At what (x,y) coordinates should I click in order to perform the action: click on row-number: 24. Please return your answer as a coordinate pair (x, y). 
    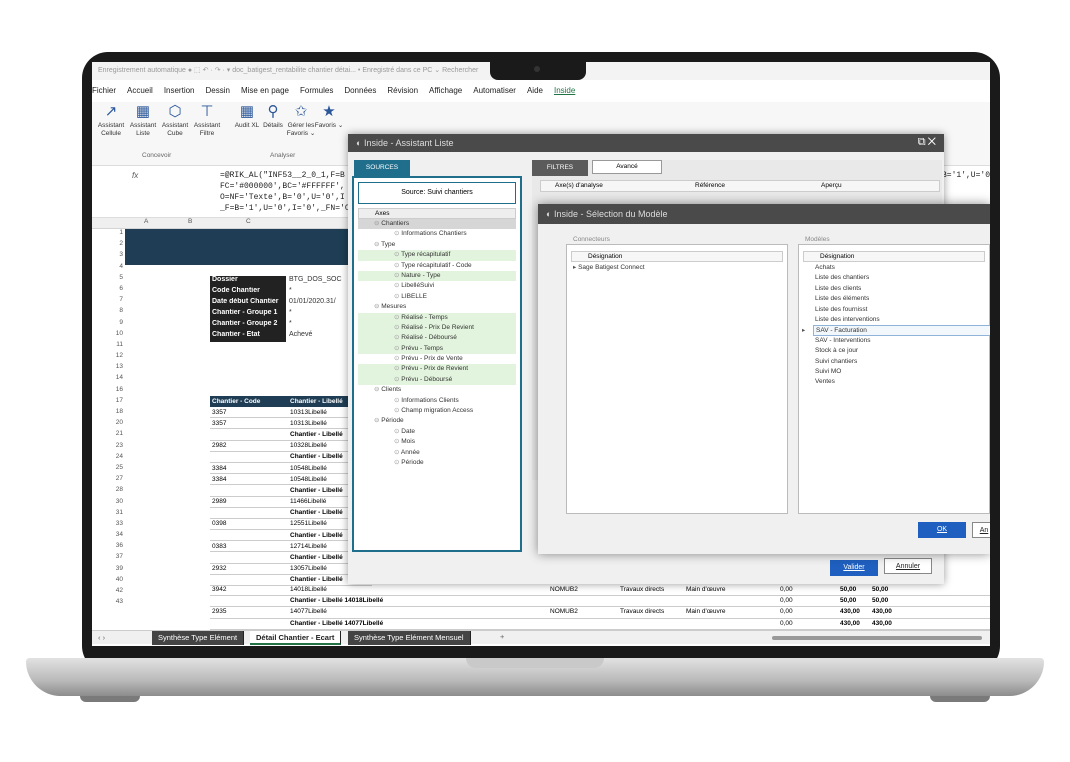
    Looking at the image, I should click on (116, 458).